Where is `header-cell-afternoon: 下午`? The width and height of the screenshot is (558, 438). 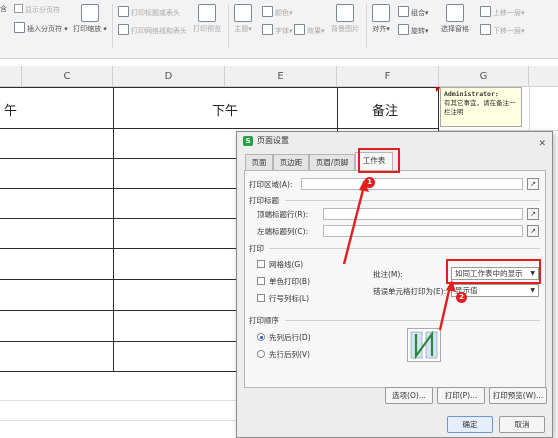
header-cell-afternoon: 下午 is located at coordinates (225, 111).